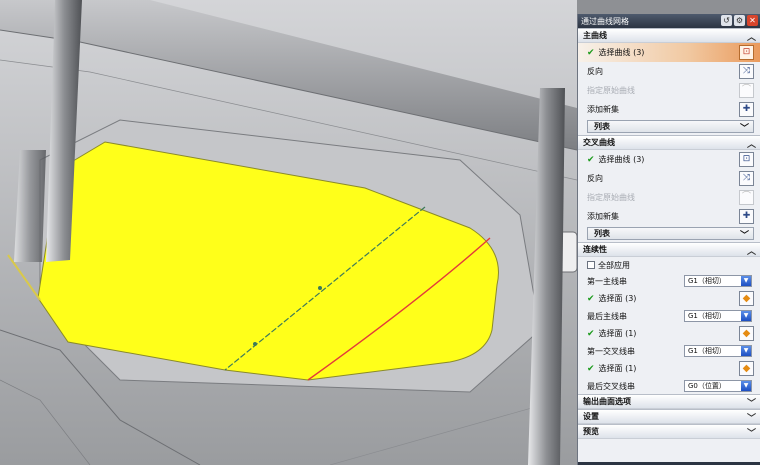  Describe the element at coordinates (599, 142) in the screenshot. I see `section-cross-label: 交叉曲线` at that location.